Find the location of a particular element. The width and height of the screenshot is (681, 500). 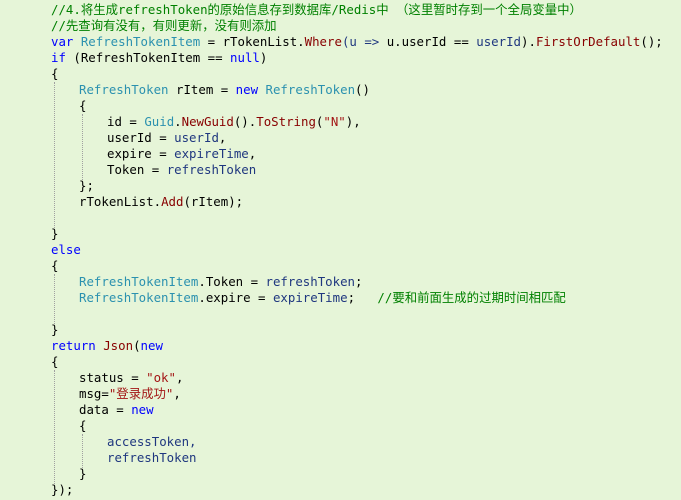

code-token: return is located at coordinates (77, 345).